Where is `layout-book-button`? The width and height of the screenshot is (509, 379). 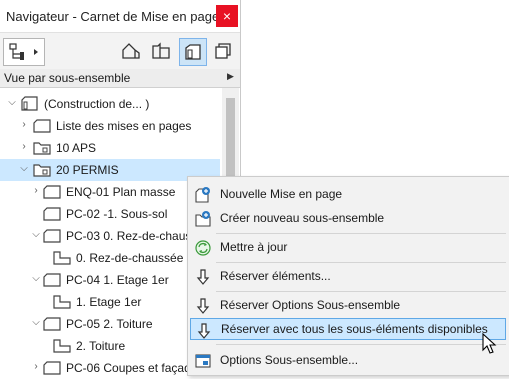 layout-book-button is located at coordinates (161, 51).